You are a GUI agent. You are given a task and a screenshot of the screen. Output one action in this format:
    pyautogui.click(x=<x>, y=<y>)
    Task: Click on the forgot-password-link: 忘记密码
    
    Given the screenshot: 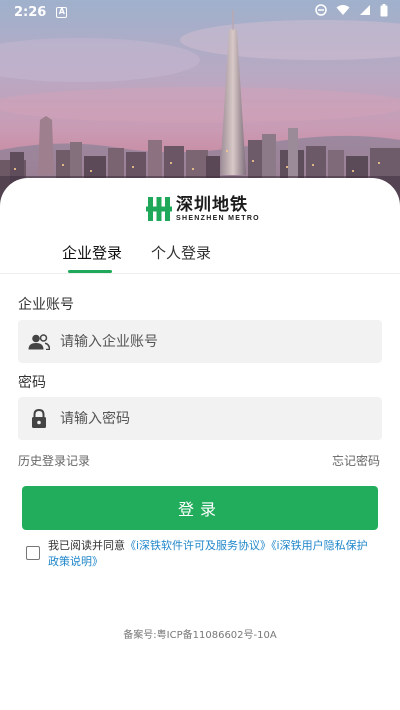 What is the action you would take?
    pyautogui.click(x=356, y=460)
    